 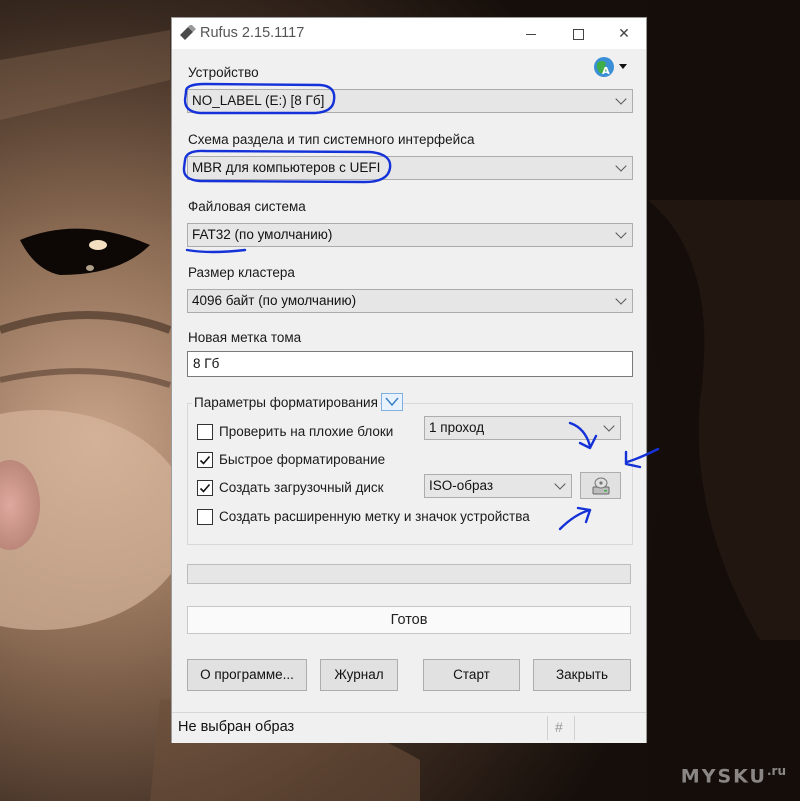 What do you see at coordinates (606, 71) in the screenshot?
I see `svg-text: A` at bounding box center [606, 71].